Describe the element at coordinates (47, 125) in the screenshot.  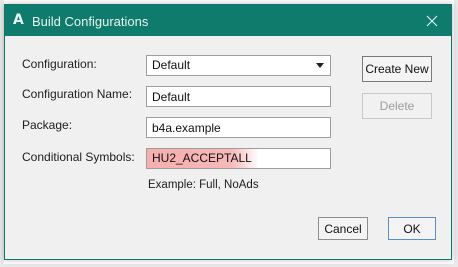
I see `package-label: Package:` at that location.